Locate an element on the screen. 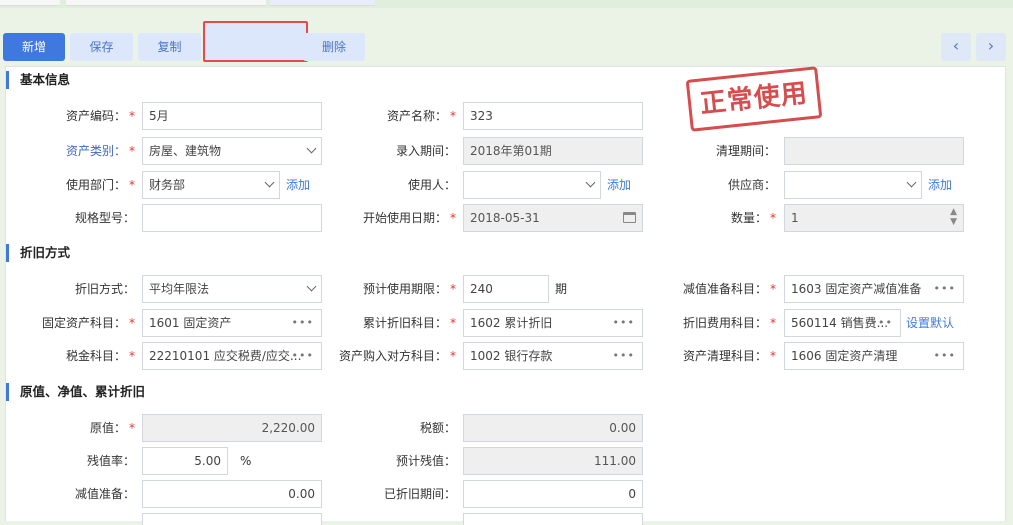 Image resolution: width=1013 pixels, height=525 pixels. purchase-acct-picker: 1002 银行存款 ••• is located at coordinates (553, 356).